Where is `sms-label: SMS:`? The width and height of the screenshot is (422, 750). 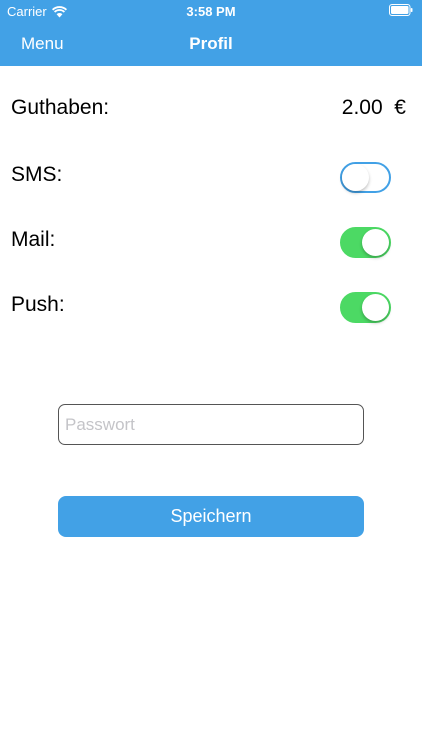 sms-label: SMS: is located at coordinates (37, 174).